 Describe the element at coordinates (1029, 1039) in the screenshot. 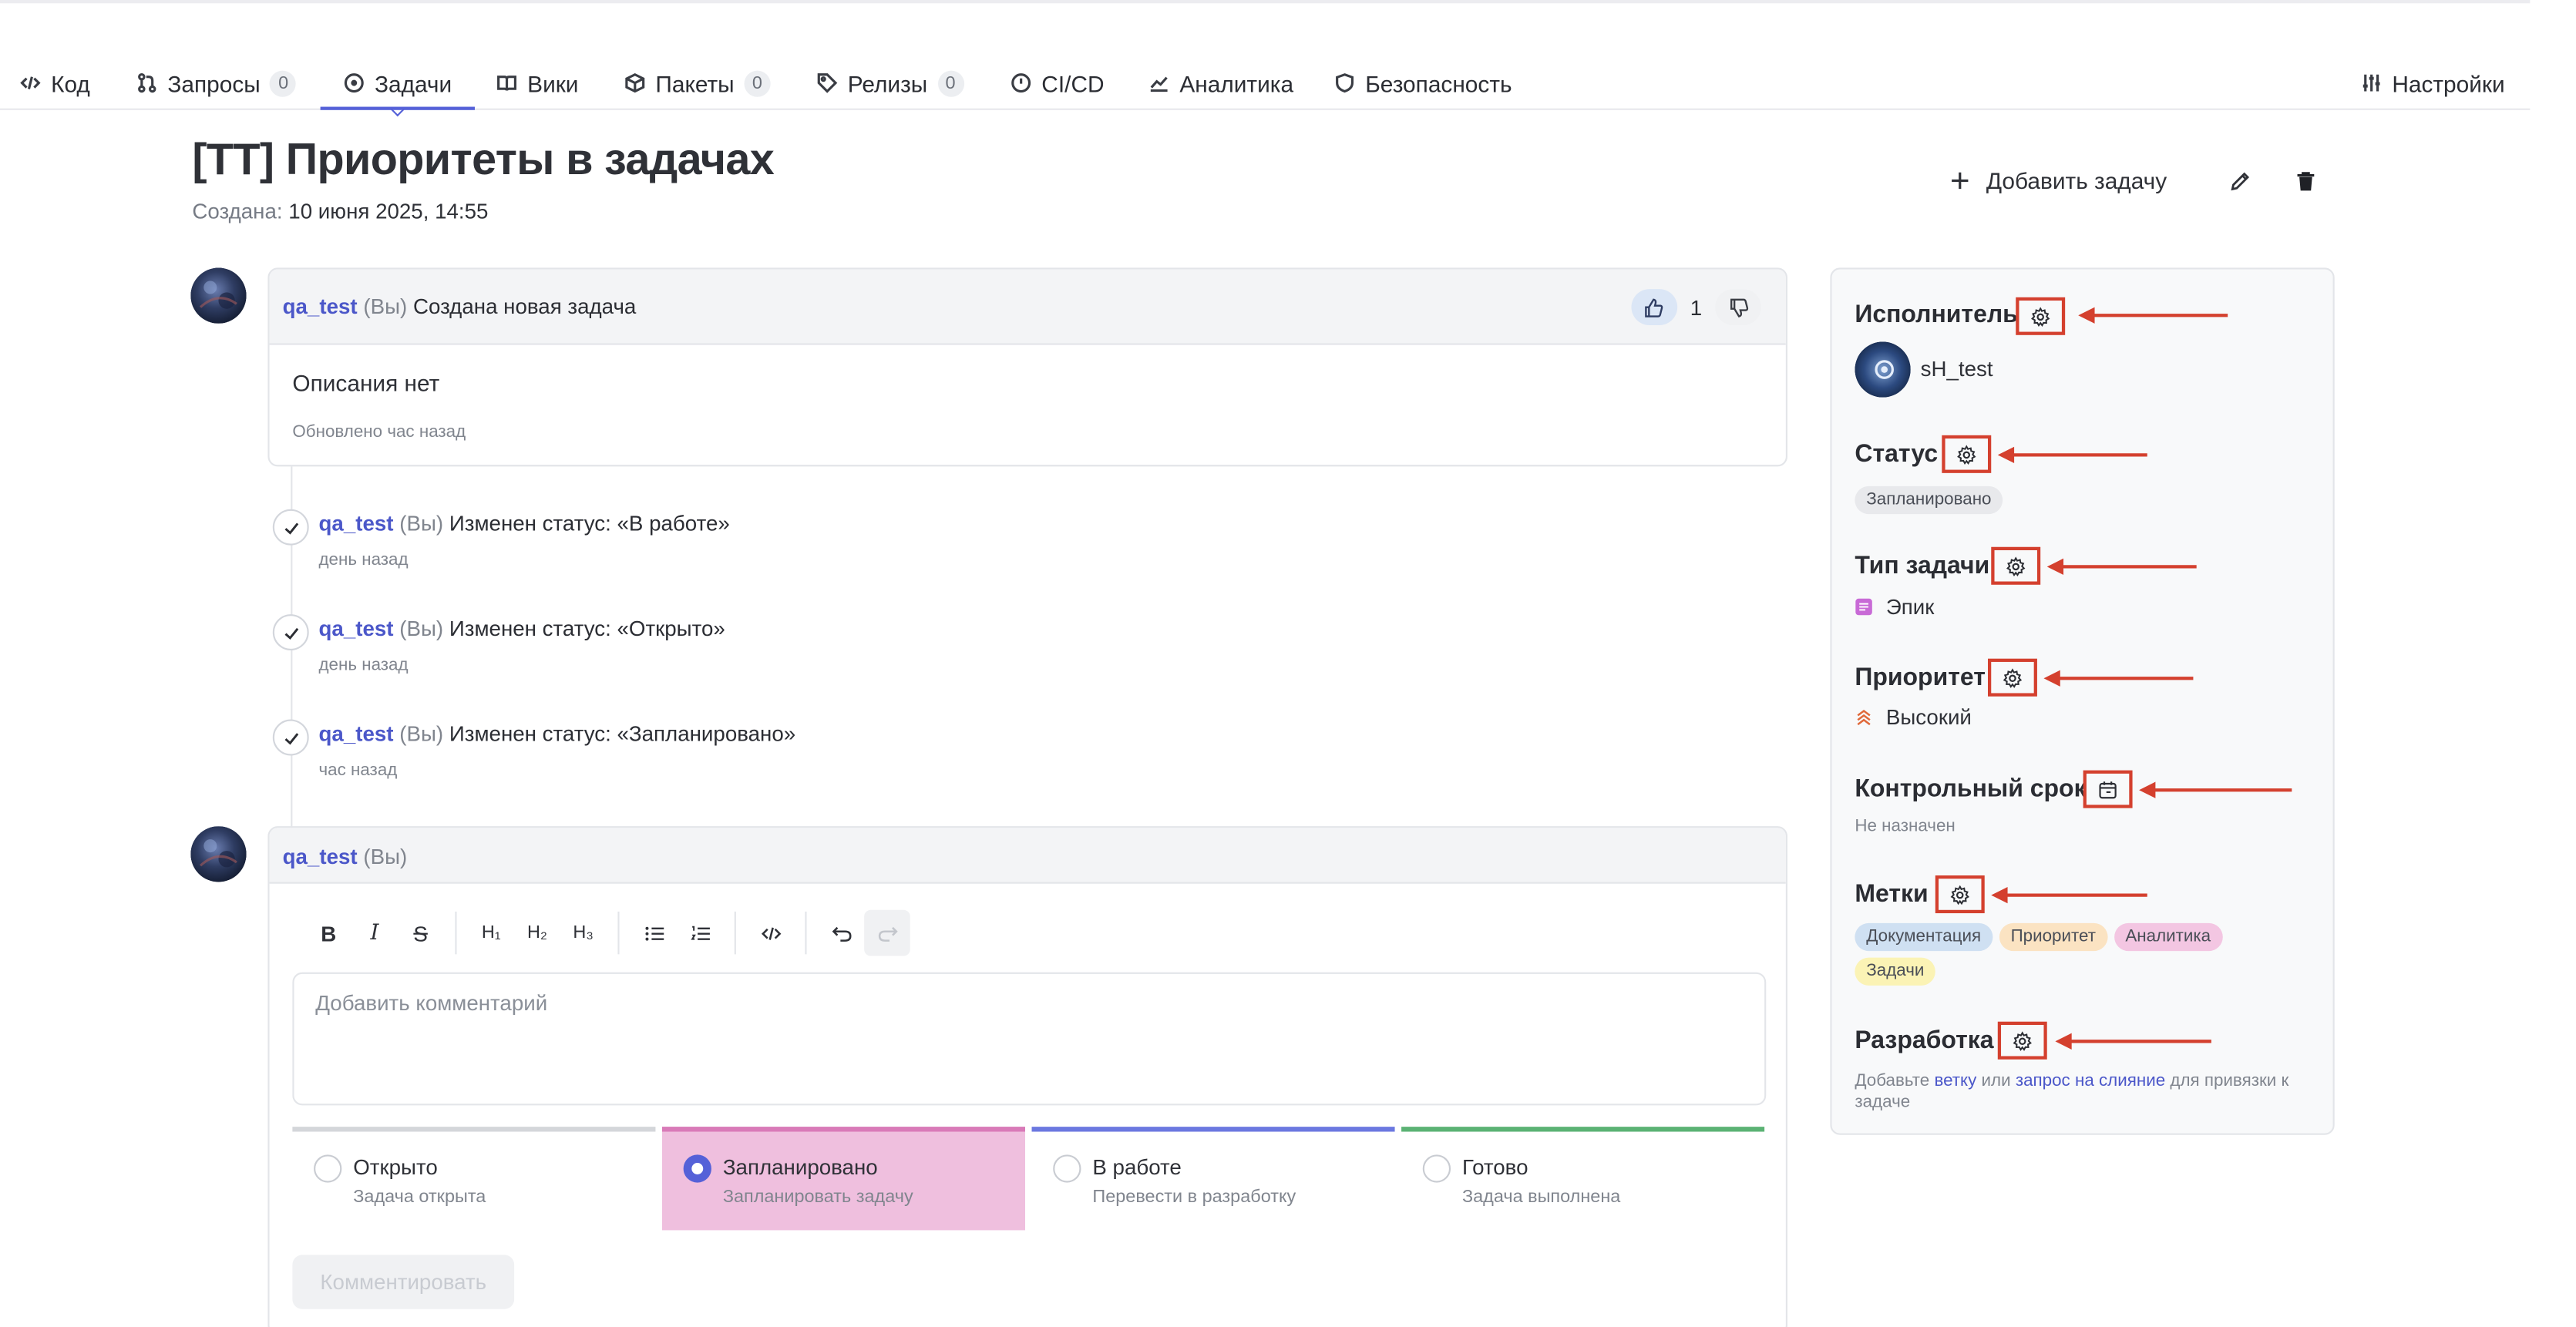

I see `comment-input: Добавить комментарий` at that location.